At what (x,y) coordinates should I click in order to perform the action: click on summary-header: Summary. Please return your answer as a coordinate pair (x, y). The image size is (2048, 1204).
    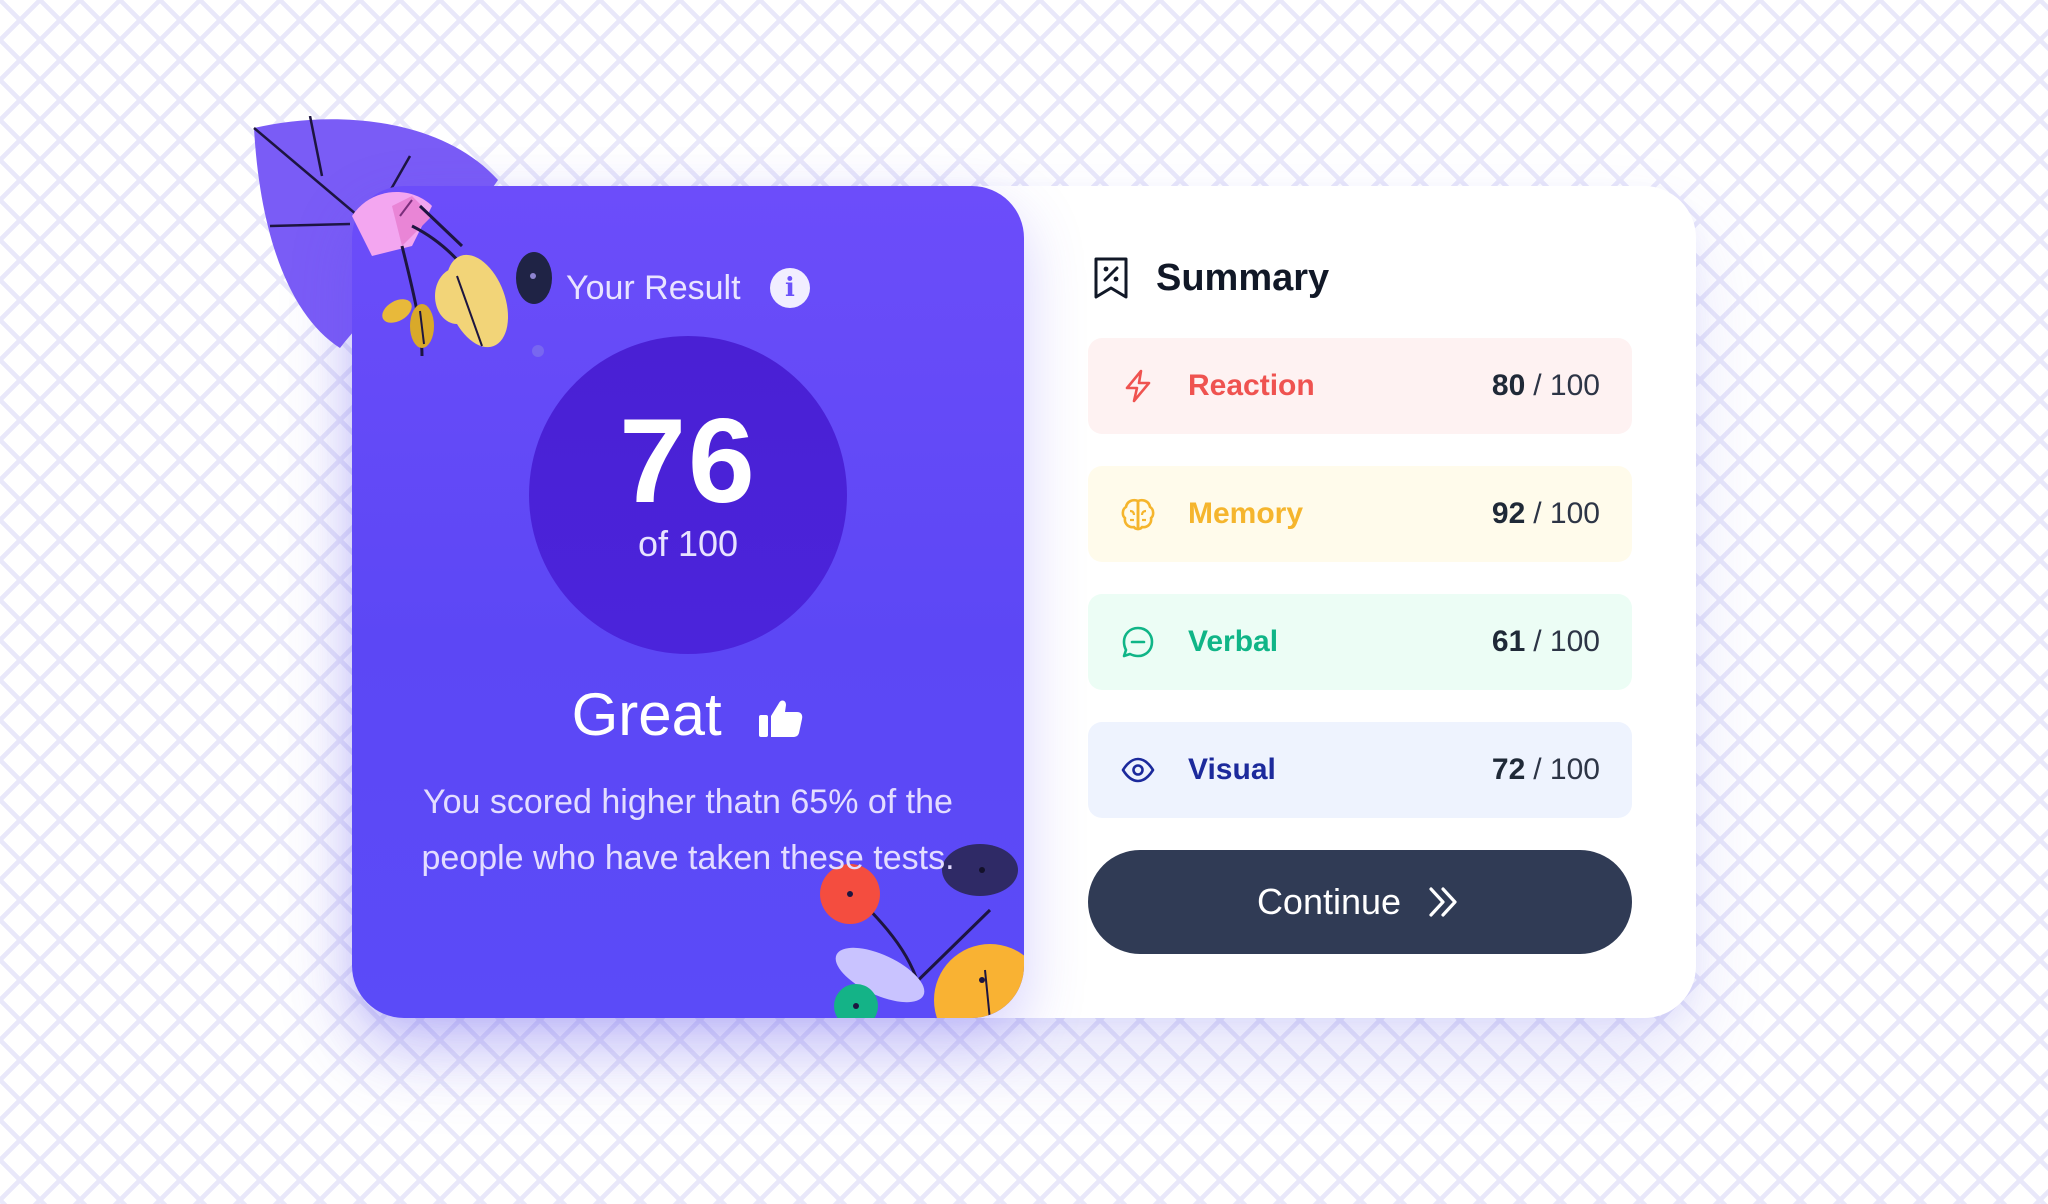
    Looking at the image, I should click on (1210, 278).